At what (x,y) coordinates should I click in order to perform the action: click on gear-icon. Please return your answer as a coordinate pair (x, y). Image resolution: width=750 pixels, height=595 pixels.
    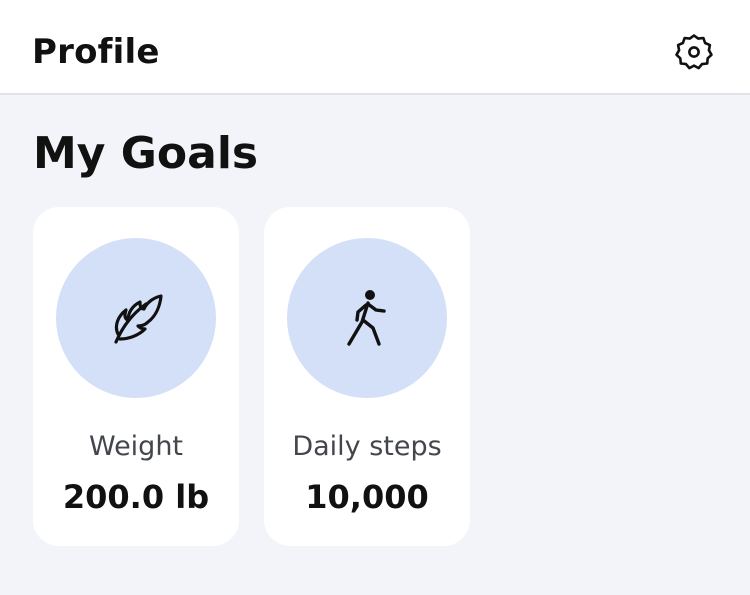
    Looking at the image, I should click on (694, 52).